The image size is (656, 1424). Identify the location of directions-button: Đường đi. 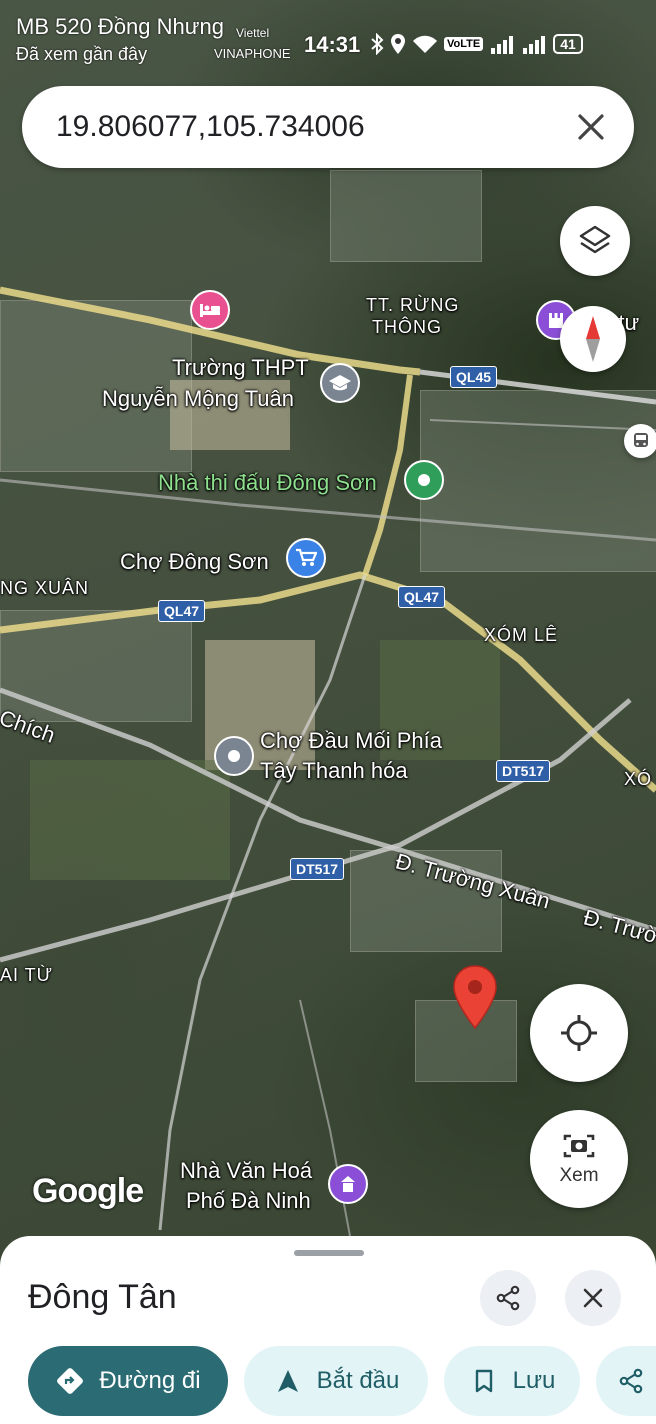
(128, 1381).